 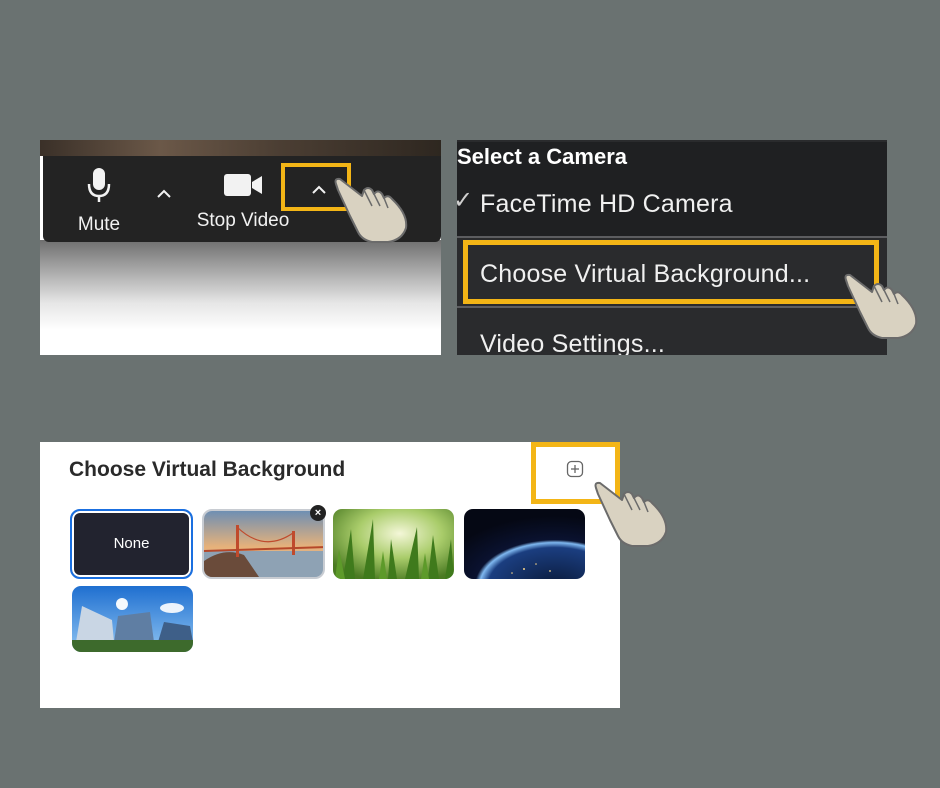 I want to click on thumbnail-label: None, so click(x=131, y=543).